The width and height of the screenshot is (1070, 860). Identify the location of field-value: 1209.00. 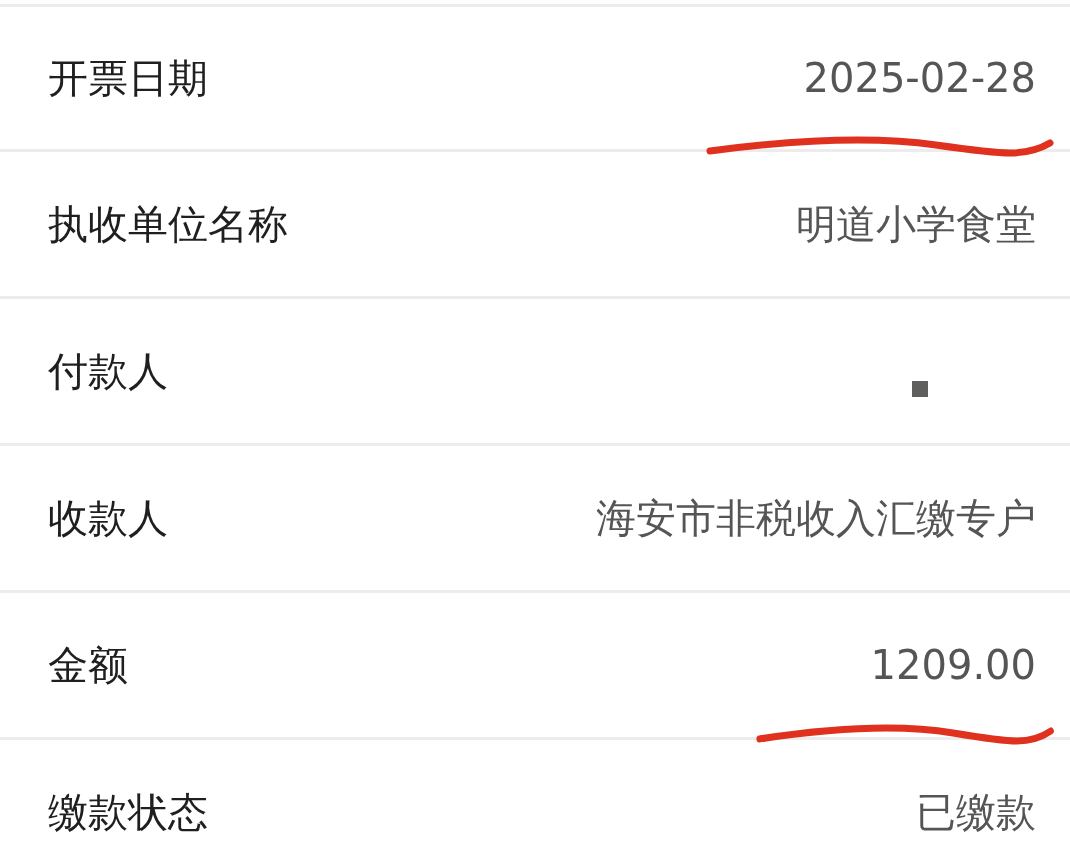
(953, 665).